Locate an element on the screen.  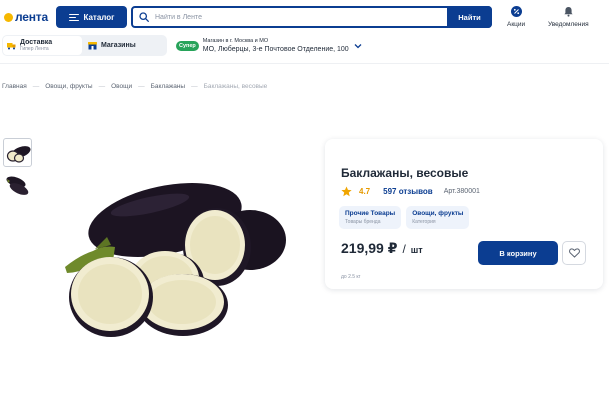
delivery-tab-title: Доставка is located at coordinates (36, 42).